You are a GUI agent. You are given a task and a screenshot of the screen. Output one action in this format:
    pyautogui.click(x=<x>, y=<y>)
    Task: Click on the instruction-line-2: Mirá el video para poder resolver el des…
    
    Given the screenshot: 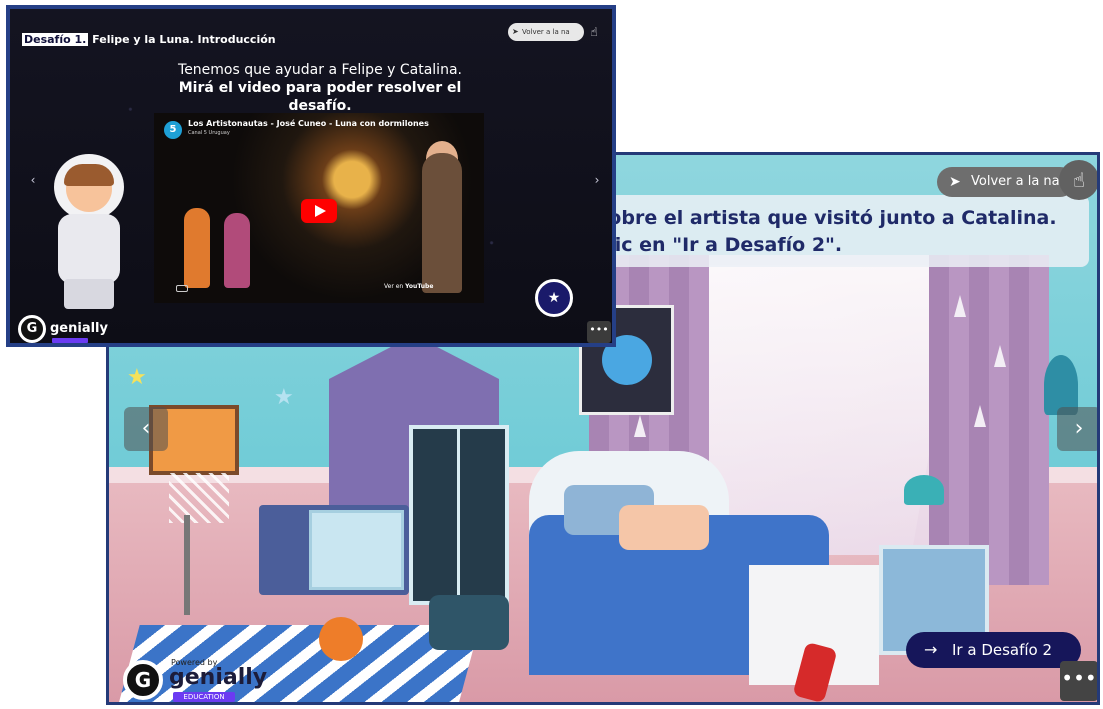 What is the action you would take?
    pyautogui.click(x=320, y=97)
    